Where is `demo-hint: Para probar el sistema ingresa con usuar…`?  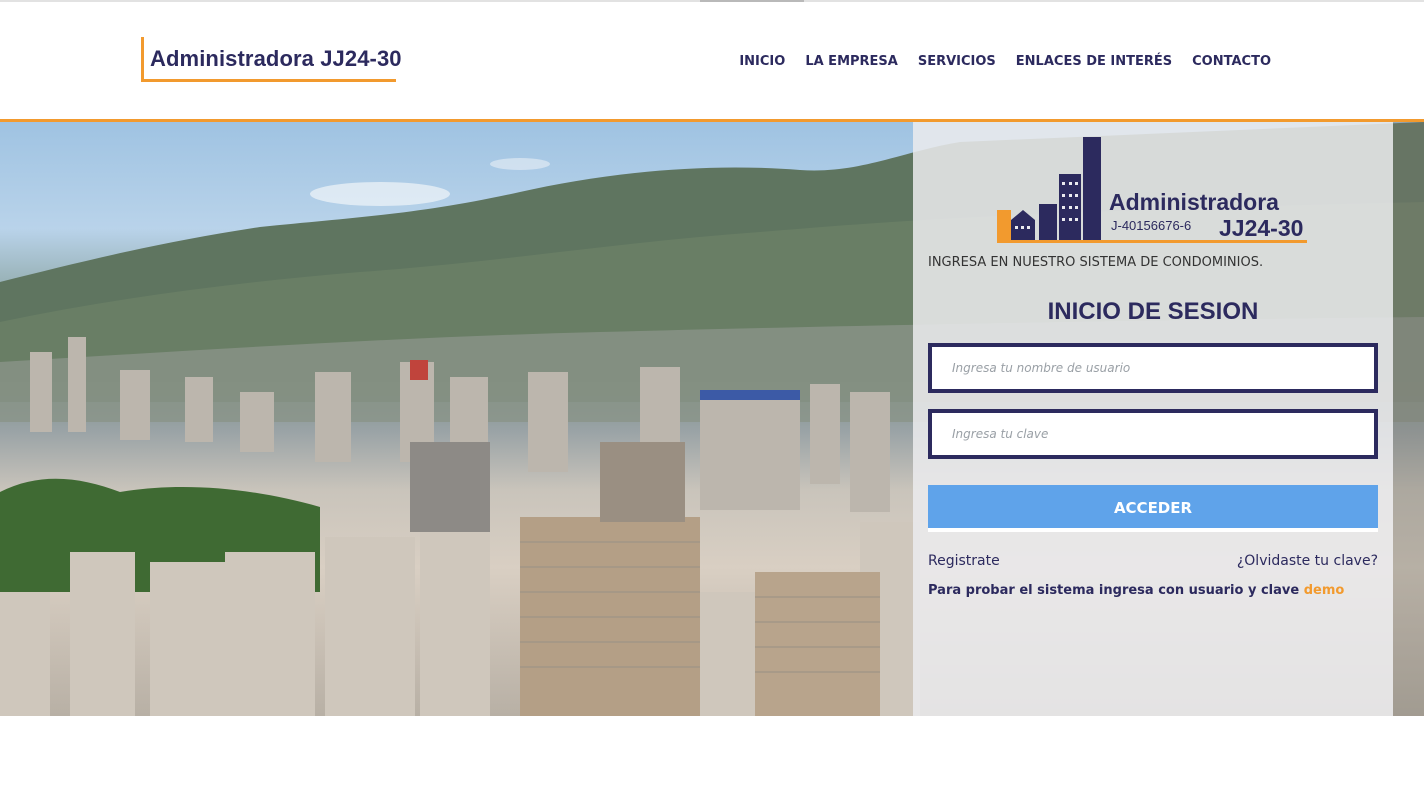
demo-hint: Para probar el sistema ingresa con usuar… is located at coordinates (1136, 590).